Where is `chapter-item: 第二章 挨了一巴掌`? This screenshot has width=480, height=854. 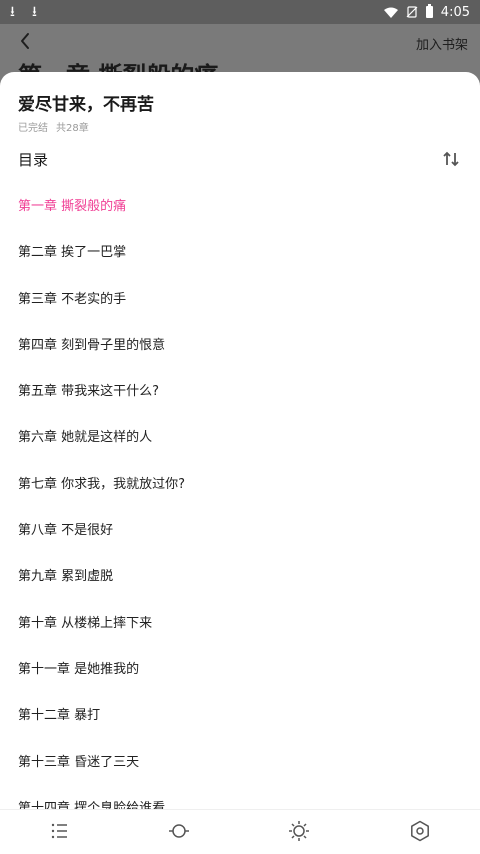
chapter-item: 第二章 挨了一巴掌 is located at coordinates (240, 253).